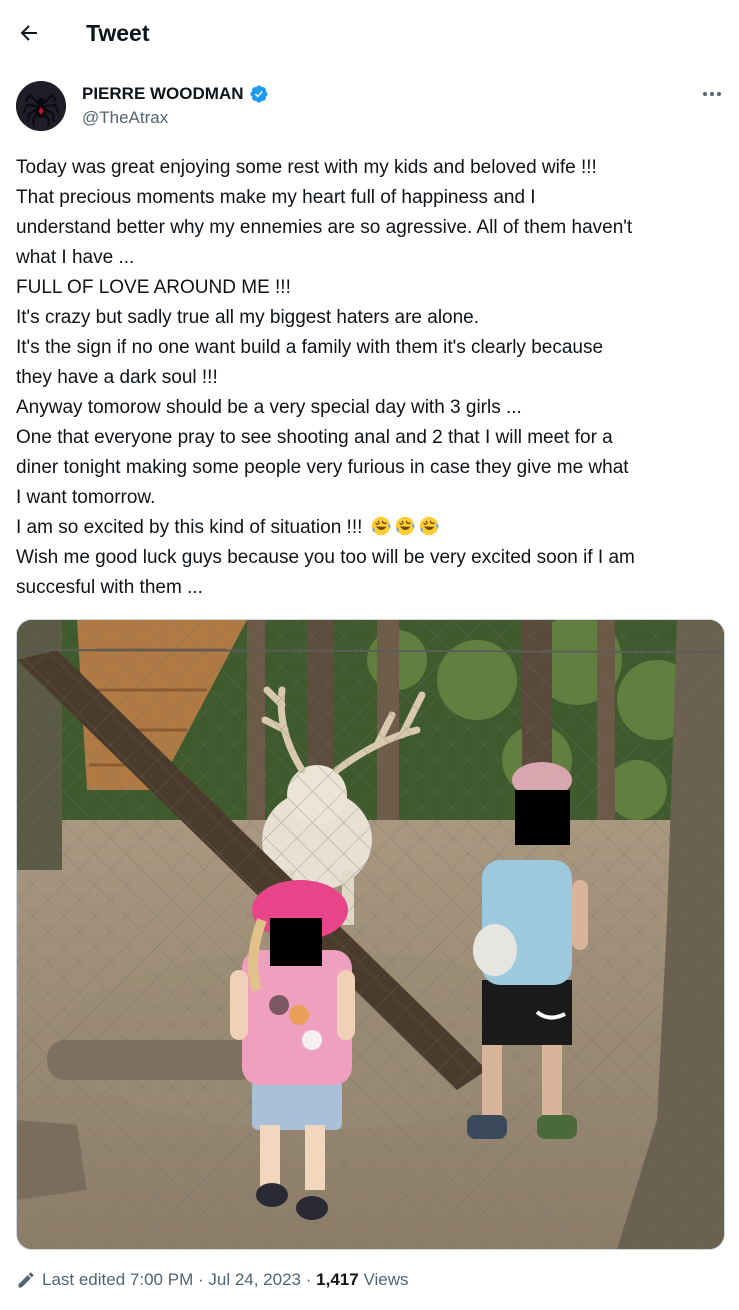 The width and height of the screenshot is (739, 1310). I want to click on author-name-row: PIERRE WOODMAN, so click(175, 94).